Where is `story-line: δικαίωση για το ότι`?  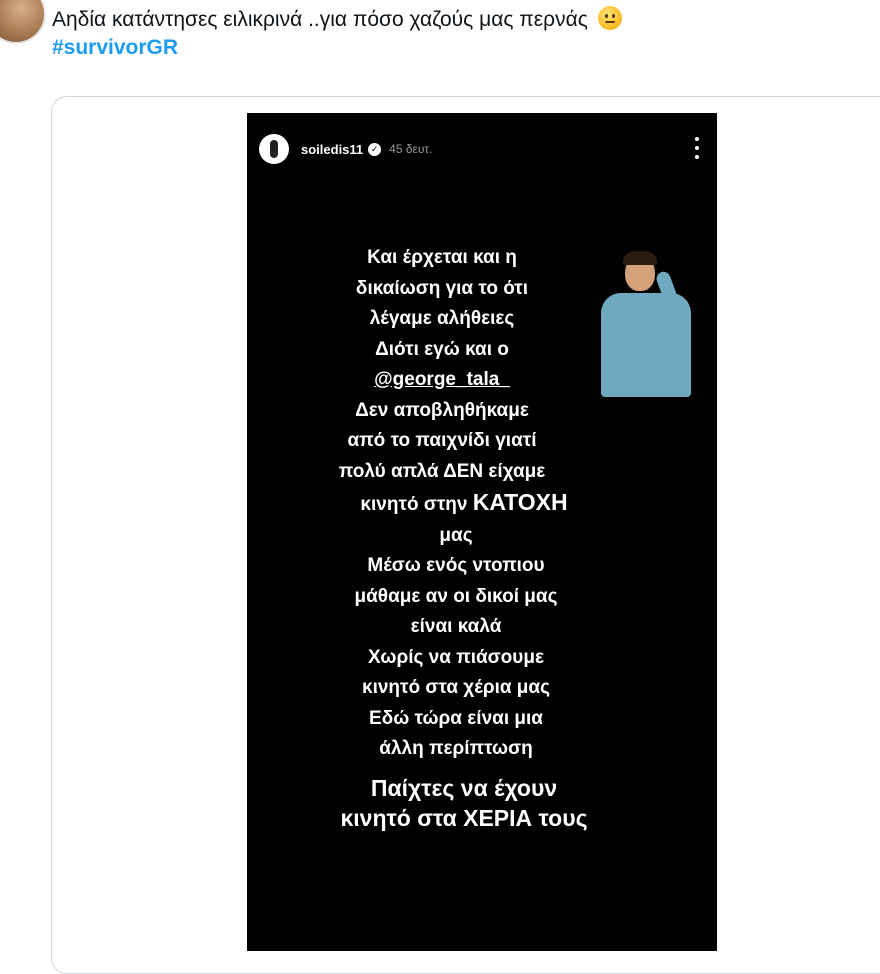 story-line: δικαίωση για το ότι is located at coordinates (442, 288).